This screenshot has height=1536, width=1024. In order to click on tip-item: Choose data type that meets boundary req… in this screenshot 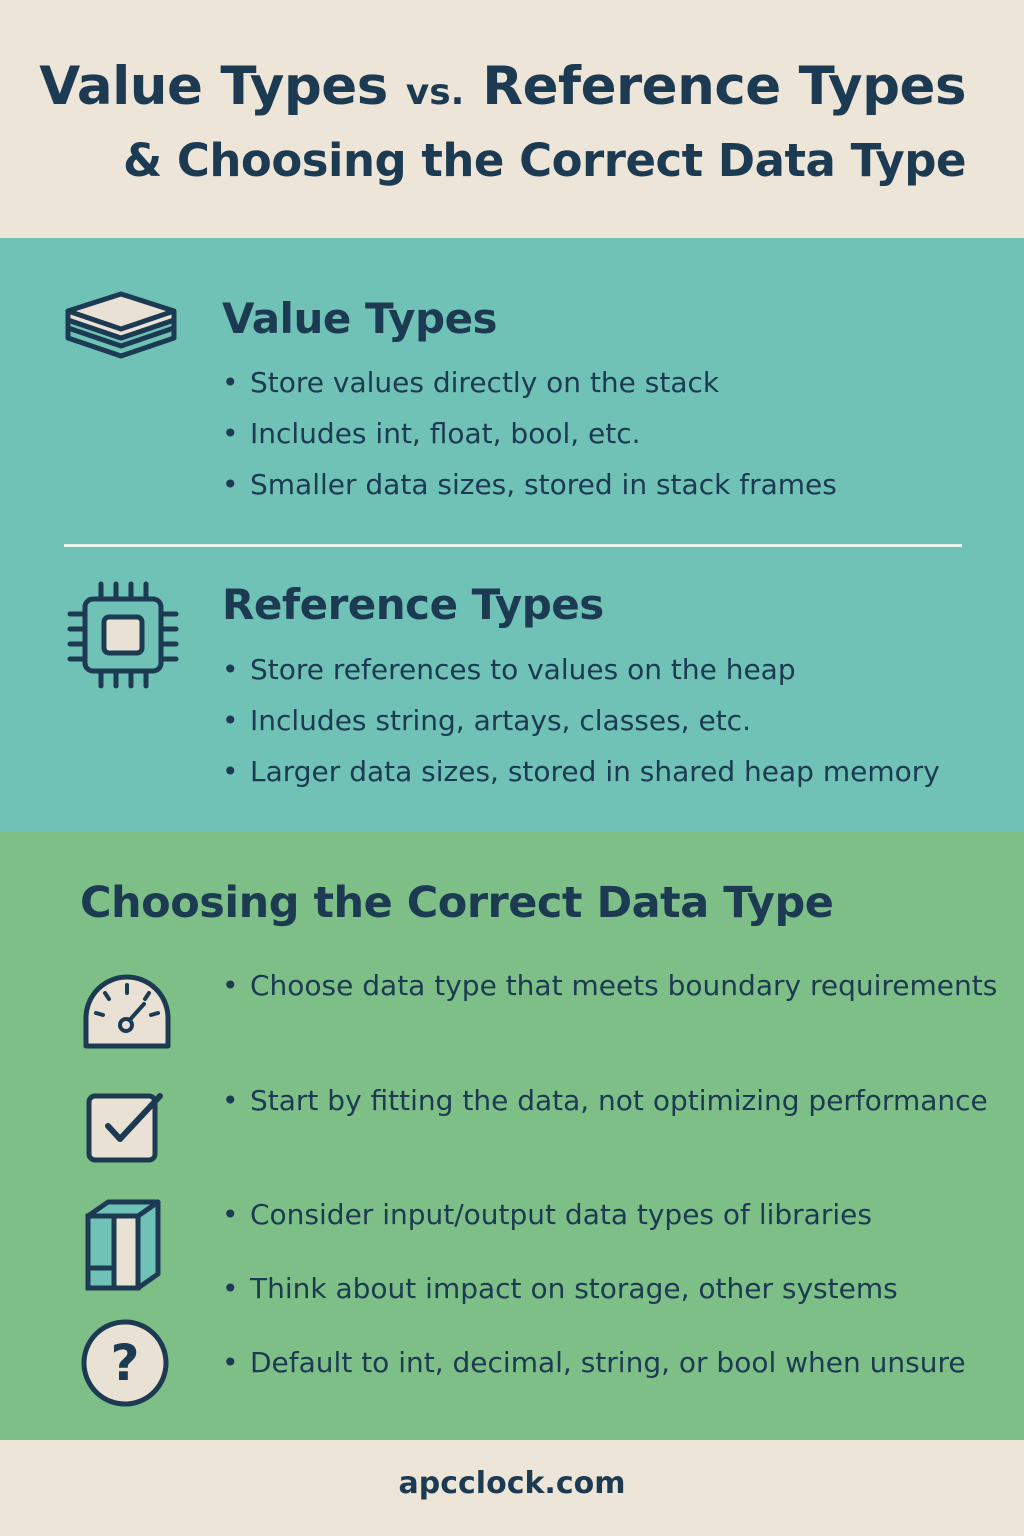, I will do `click(616, 986)`.